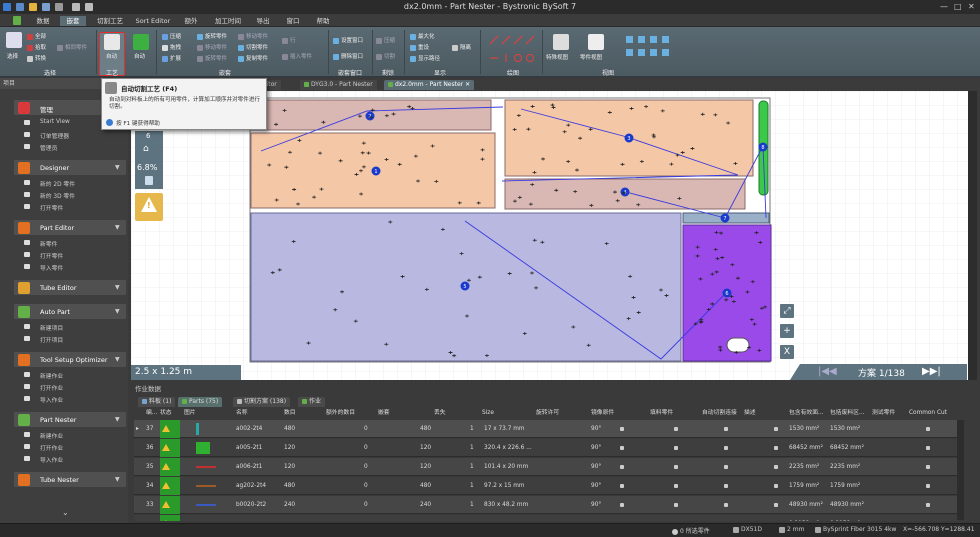 The width and height of the screenshot is (980, 537). Describe the element at coordinates (348, 40) in the screenshot. I see `set-window-button: 设置窗口` at that location.